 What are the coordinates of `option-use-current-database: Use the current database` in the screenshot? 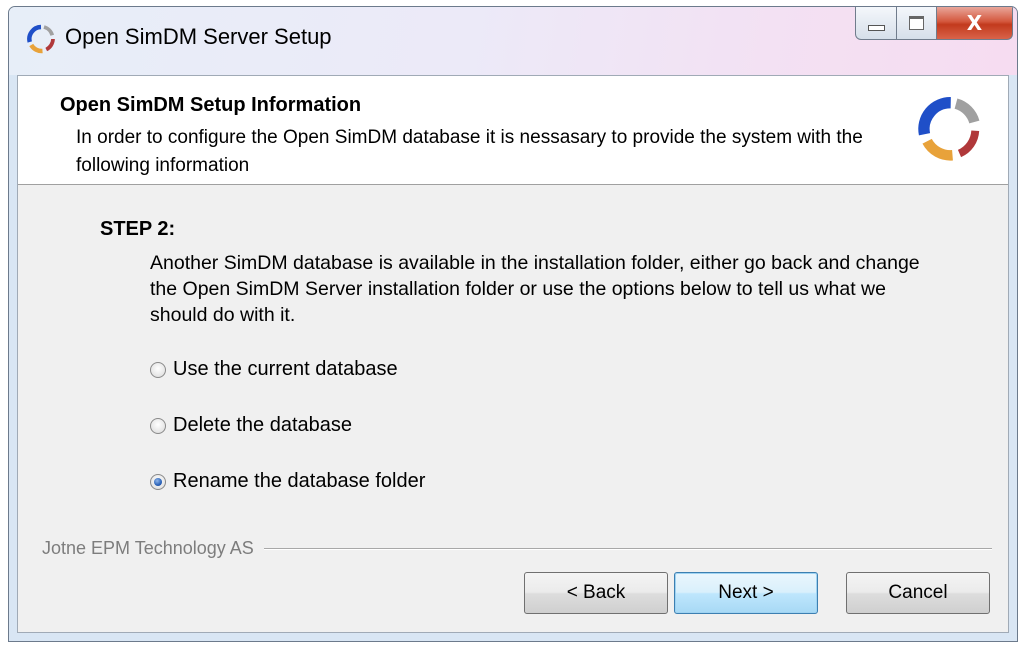 It's located at (274, 369).